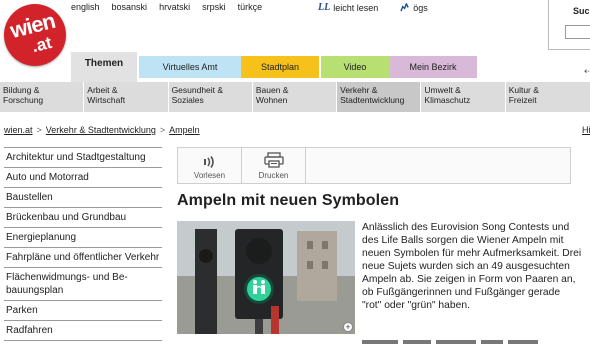 This screenshot has width=590, height=345. I want to click on read-aloud-button: Vorlesen, so click(210, 165).